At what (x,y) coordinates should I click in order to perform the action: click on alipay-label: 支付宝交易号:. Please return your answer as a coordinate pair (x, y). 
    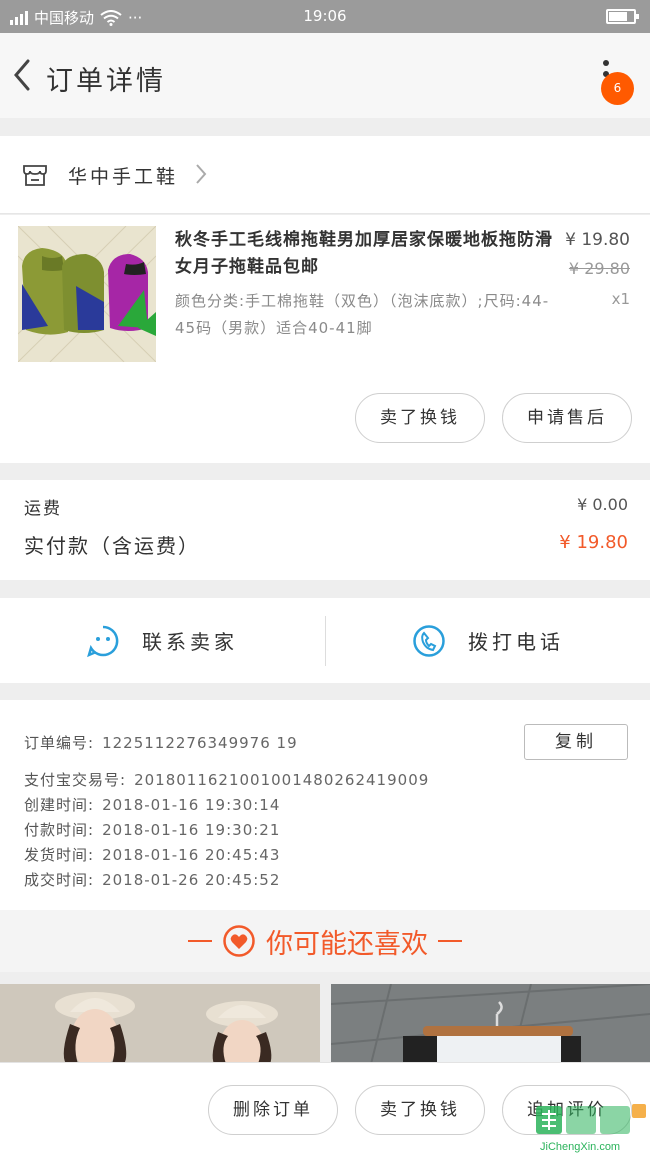
    Looking at the image, I should click on (75, 780).